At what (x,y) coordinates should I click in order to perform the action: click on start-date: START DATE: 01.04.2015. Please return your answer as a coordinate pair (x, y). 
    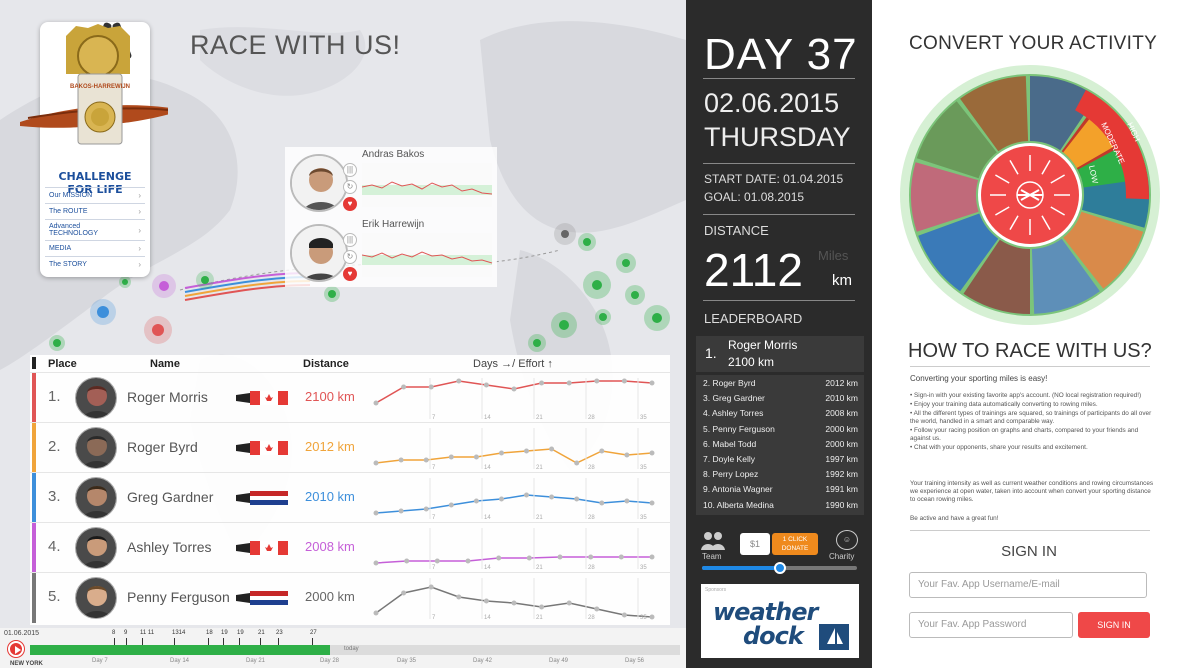
    Looking at the image, I should click on (774, 179).